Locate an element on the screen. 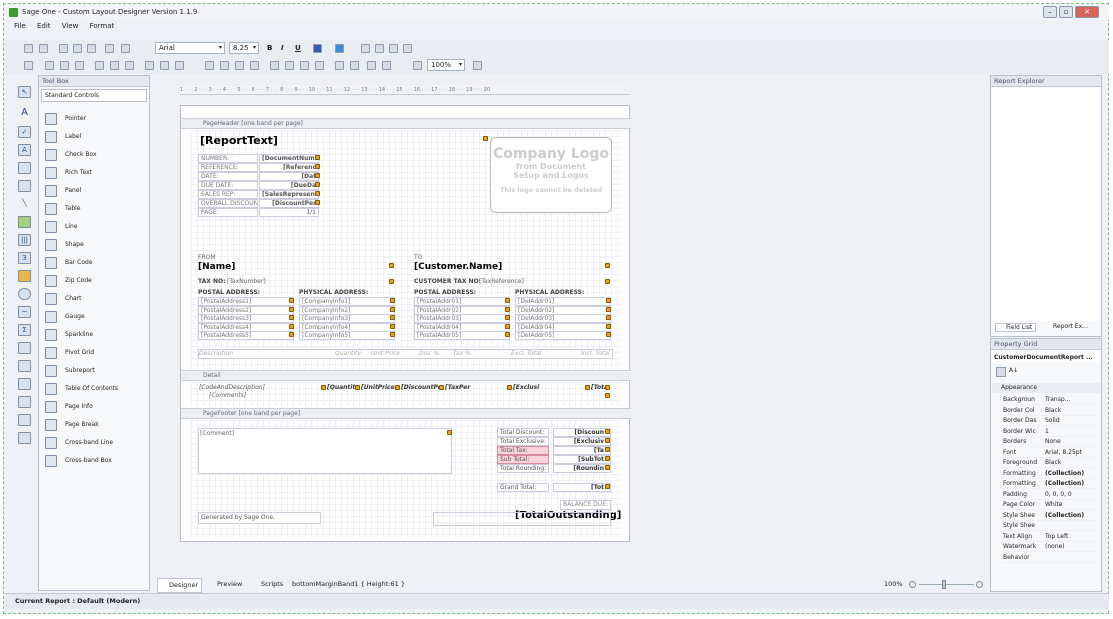  tool-item: Pointer is located at coordinates (93, 119).